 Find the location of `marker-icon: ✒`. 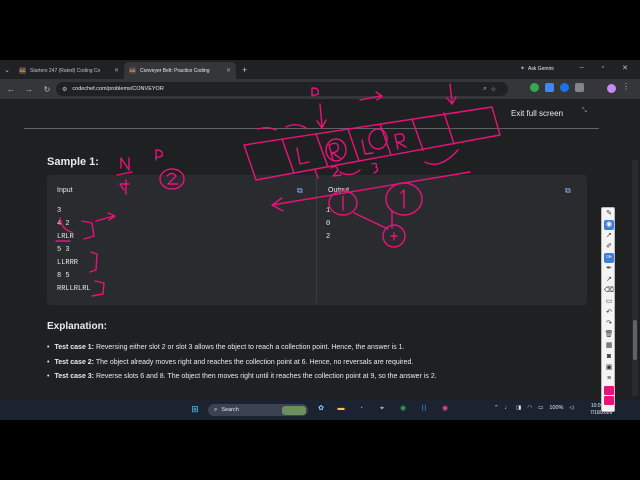

marker-icon: ✒ is located at coordinates (609, 269).